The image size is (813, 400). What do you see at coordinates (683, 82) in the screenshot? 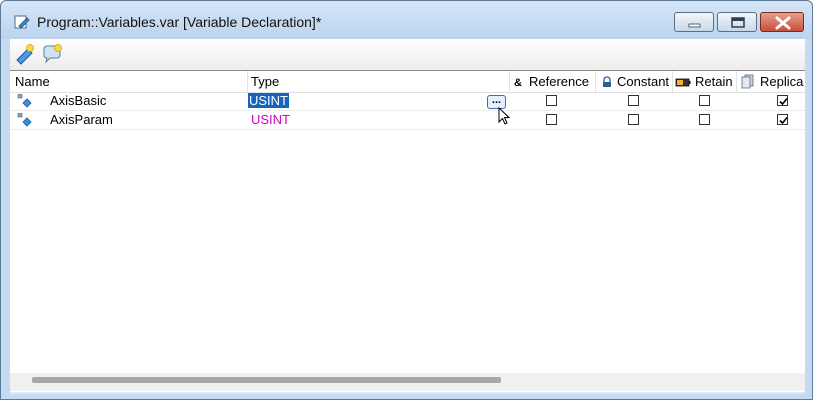
I see `battery-icon` at bounding box center [683, 82].